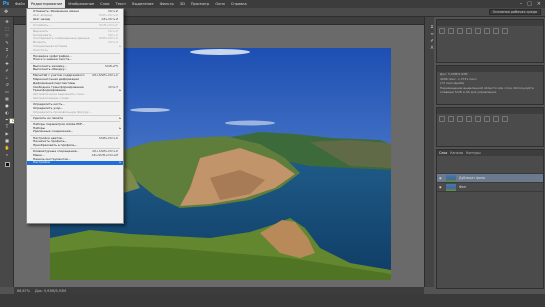 The width and height of the screenshot is (545, 307). What do you see at coordinates (521, 4) in the screenshot?
I see `minimize-button: –` at bounding box center [521, 4].